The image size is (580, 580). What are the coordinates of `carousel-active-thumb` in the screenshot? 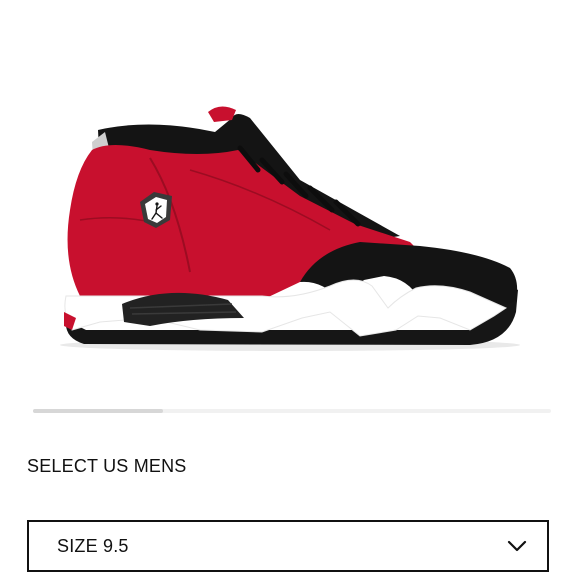 It's located at (98, 411).